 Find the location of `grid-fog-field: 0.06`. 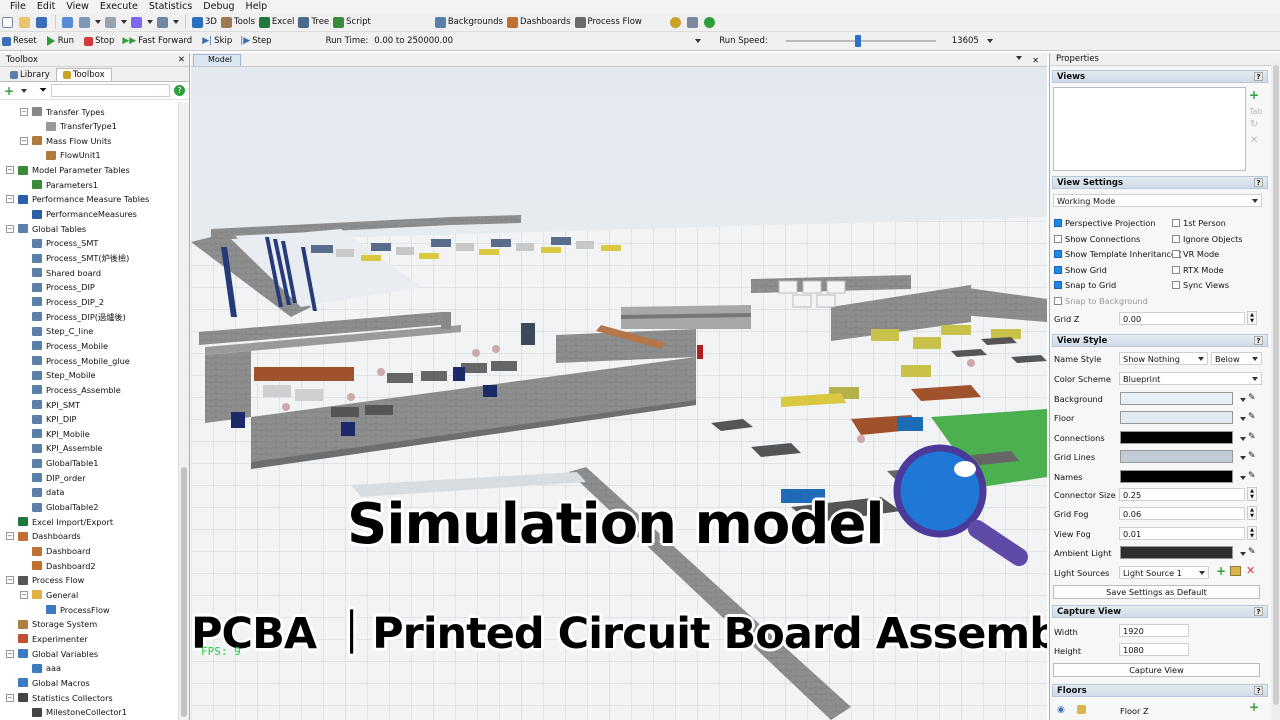

grid-fog-field: 0.06 is located at coordinates (1182, 513).